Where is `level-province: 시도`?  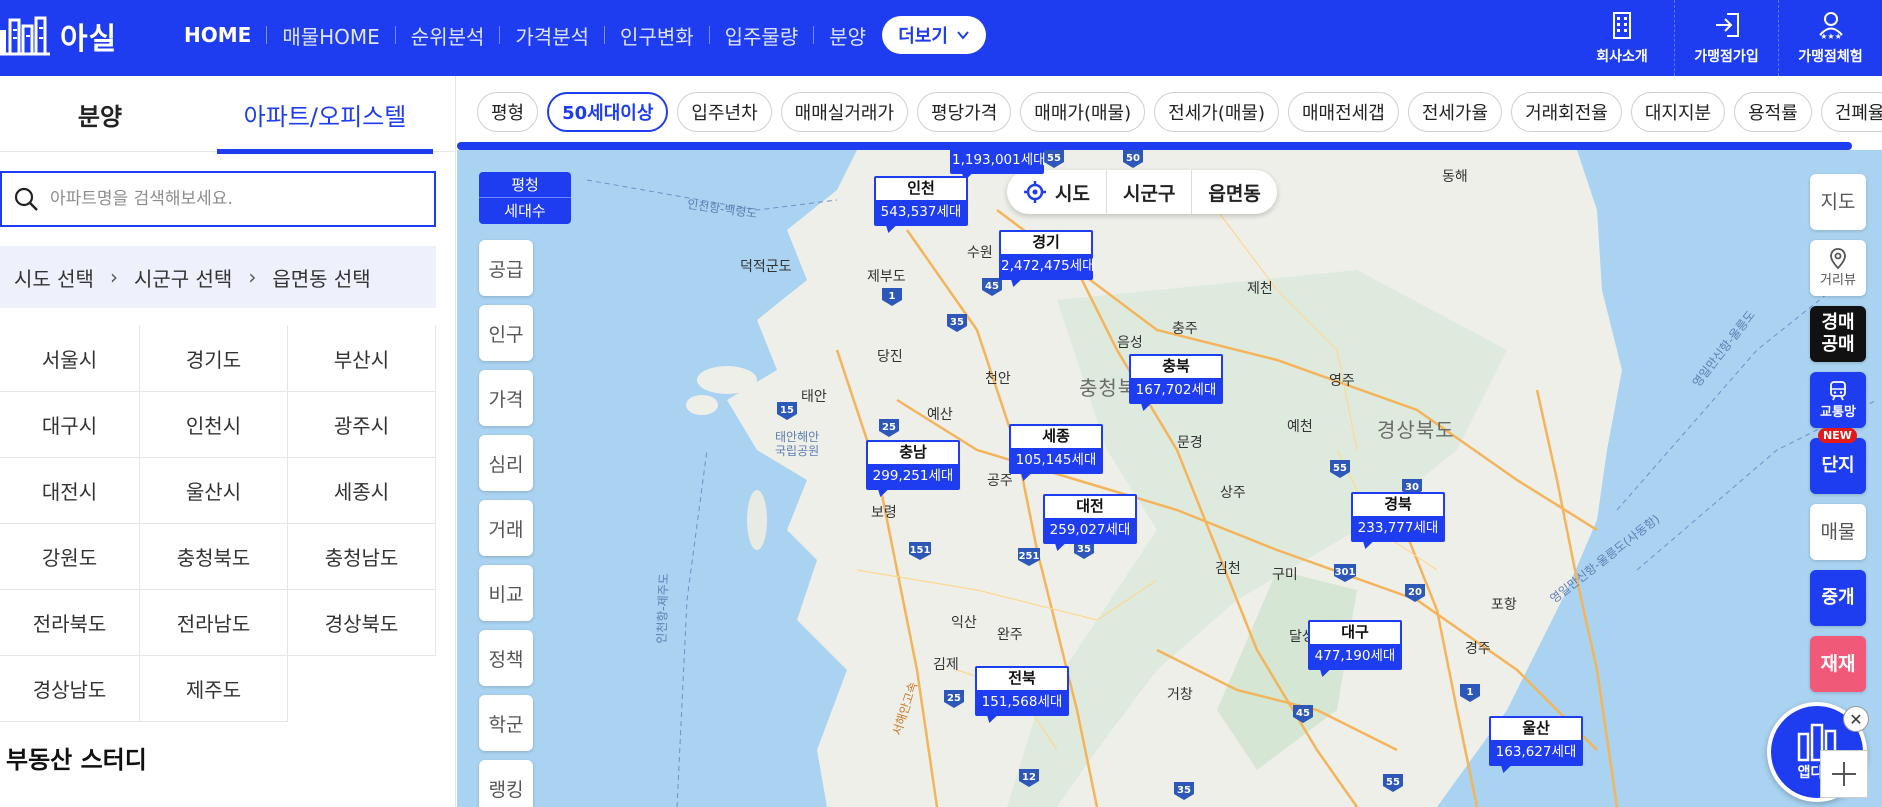 level-province: 시도 is located at coordinates (1056, 192).